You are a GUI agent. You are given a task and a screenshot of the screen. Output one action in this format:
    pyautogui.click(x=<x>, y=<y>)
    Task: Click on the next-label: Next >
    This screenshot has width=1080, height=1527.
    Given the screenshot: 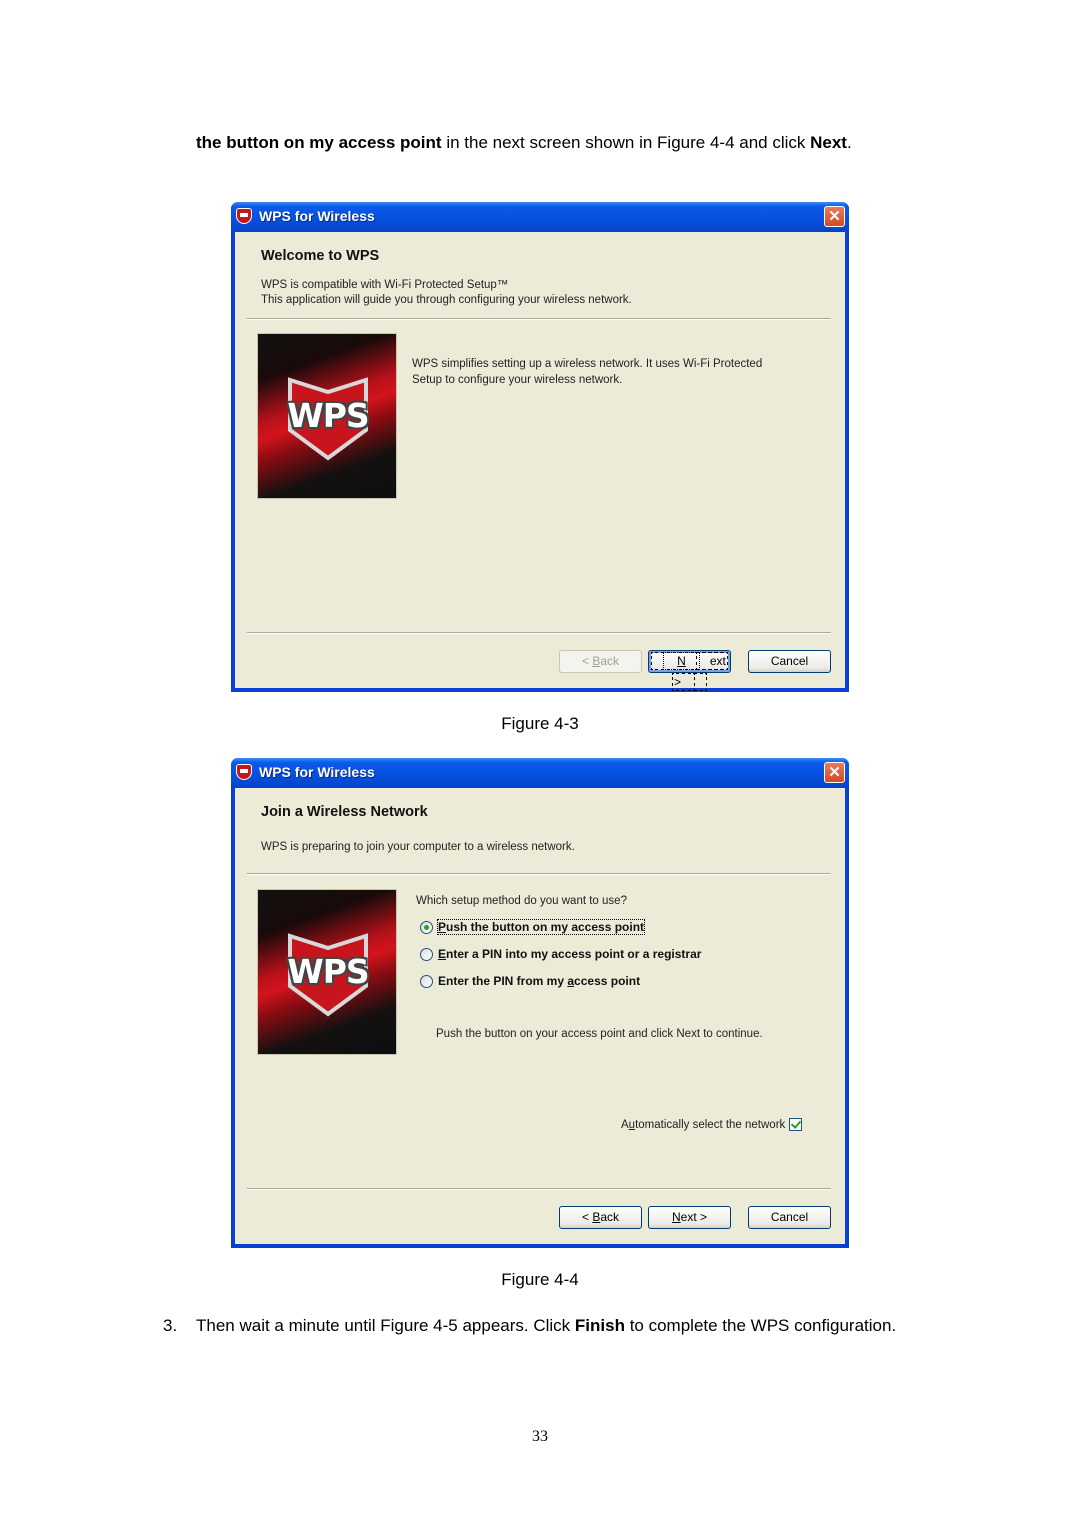 What is the action you would take?
    pyautogui.click(x=689, y=671)
    